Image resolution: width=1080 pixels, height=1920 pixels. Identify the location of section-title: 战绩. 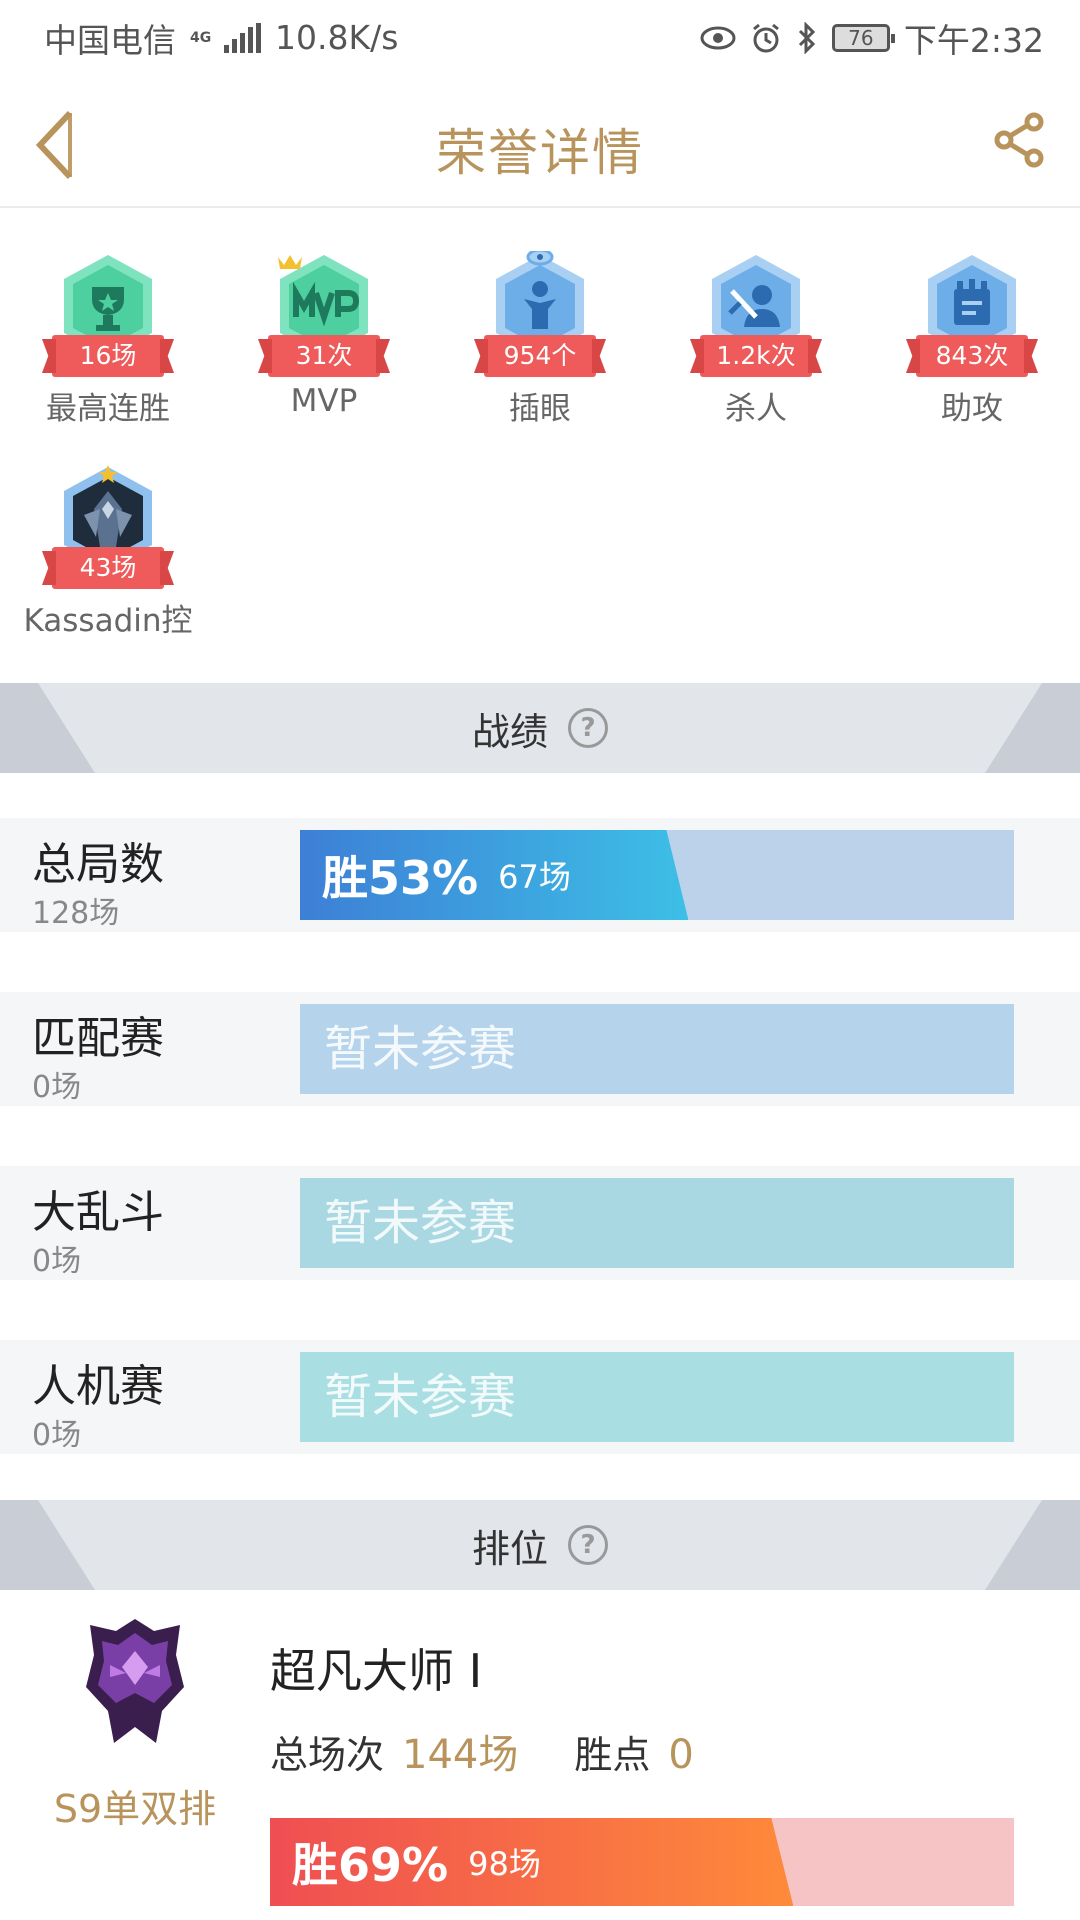
(509, 731).